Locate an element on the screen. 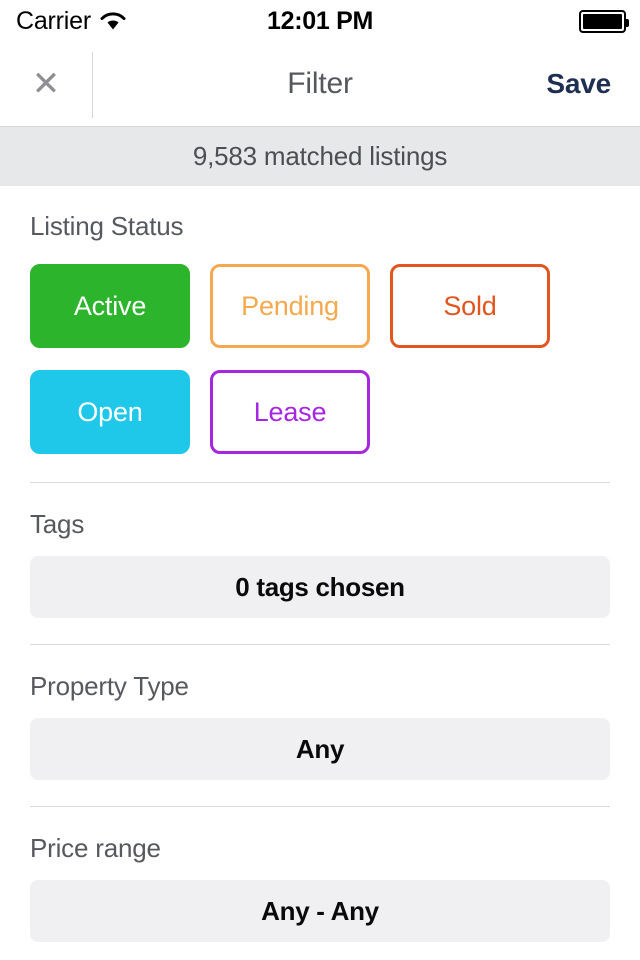  price-range-value: Any - Any is located at coordinates (320, 910).